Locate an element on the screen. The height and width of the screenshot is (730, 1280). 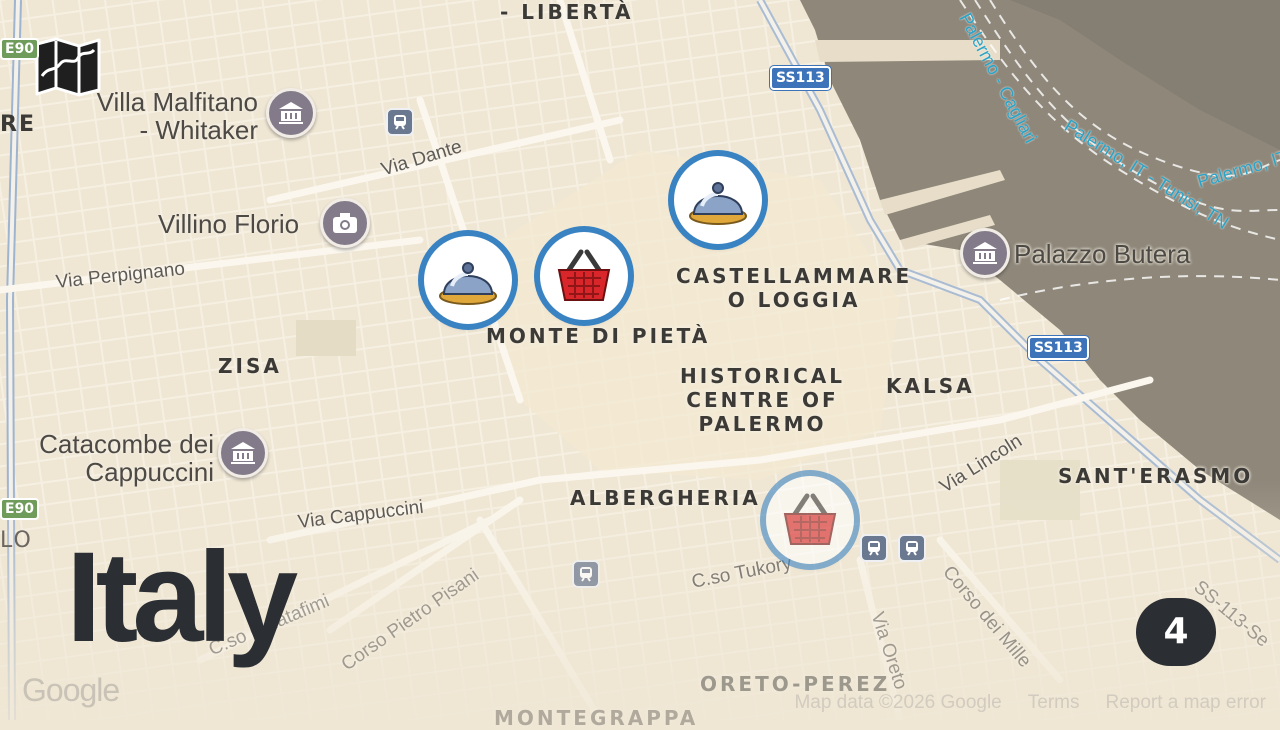
terms-link: Terms is located at coordinates (1054, 702).